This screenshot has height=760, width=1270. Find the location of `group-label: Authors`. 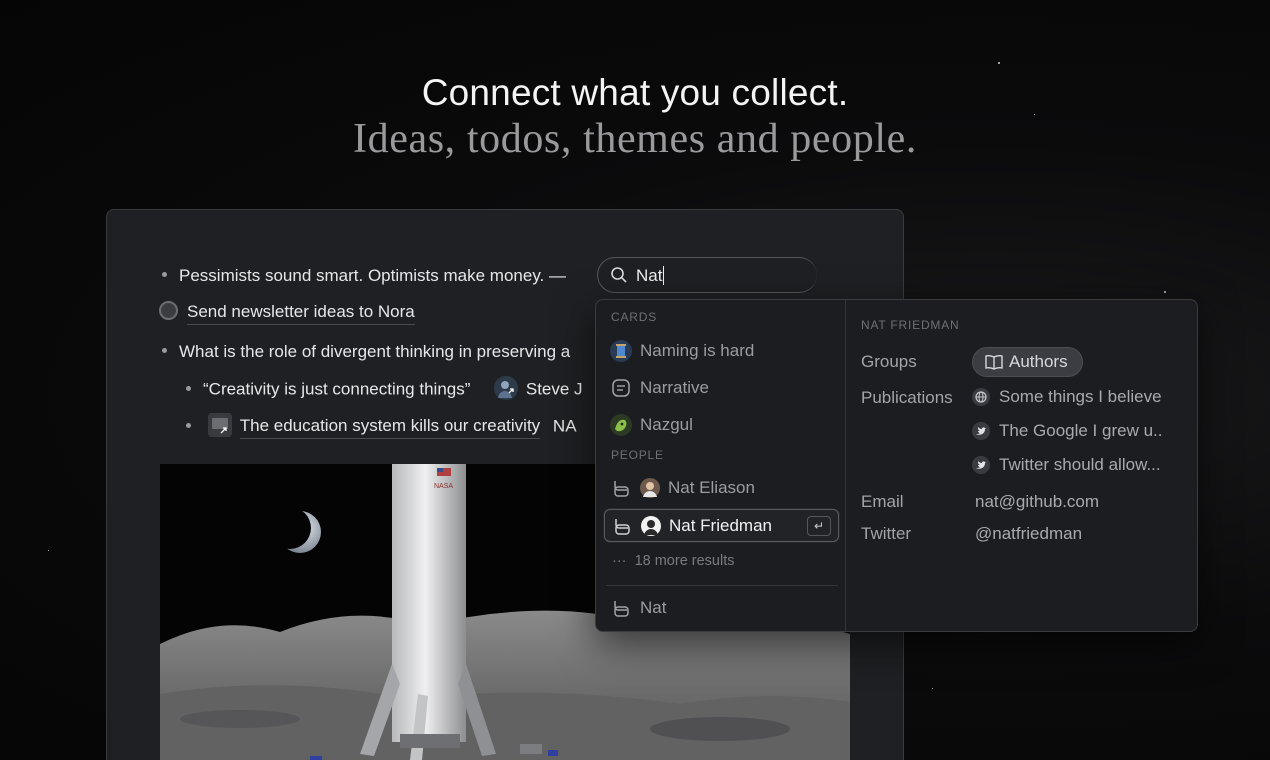

group-label: Authors is located at coordinates (1038, 361).